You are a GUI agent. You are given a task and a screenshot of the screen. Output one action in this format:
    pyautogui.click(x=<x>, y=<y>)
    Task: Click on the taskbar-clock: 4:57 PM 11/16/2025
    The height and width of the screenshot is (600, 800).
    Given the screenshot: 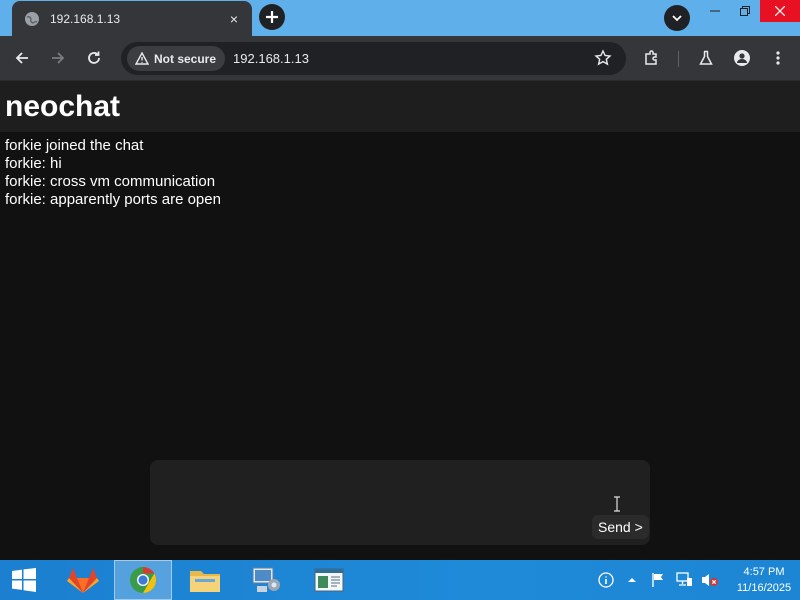 What is the action you would take?
    pyautogui.click(x=764, y=580)
    